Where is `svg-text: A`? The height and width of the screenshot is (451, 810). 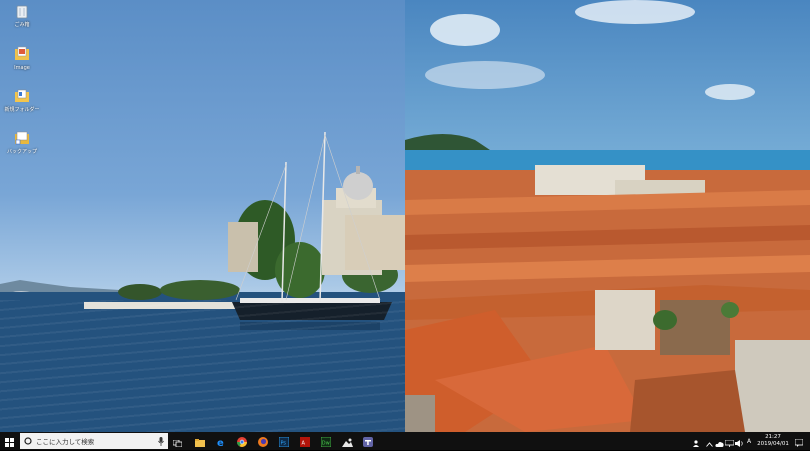
svg-text: A is located at coordinates (304, 443).